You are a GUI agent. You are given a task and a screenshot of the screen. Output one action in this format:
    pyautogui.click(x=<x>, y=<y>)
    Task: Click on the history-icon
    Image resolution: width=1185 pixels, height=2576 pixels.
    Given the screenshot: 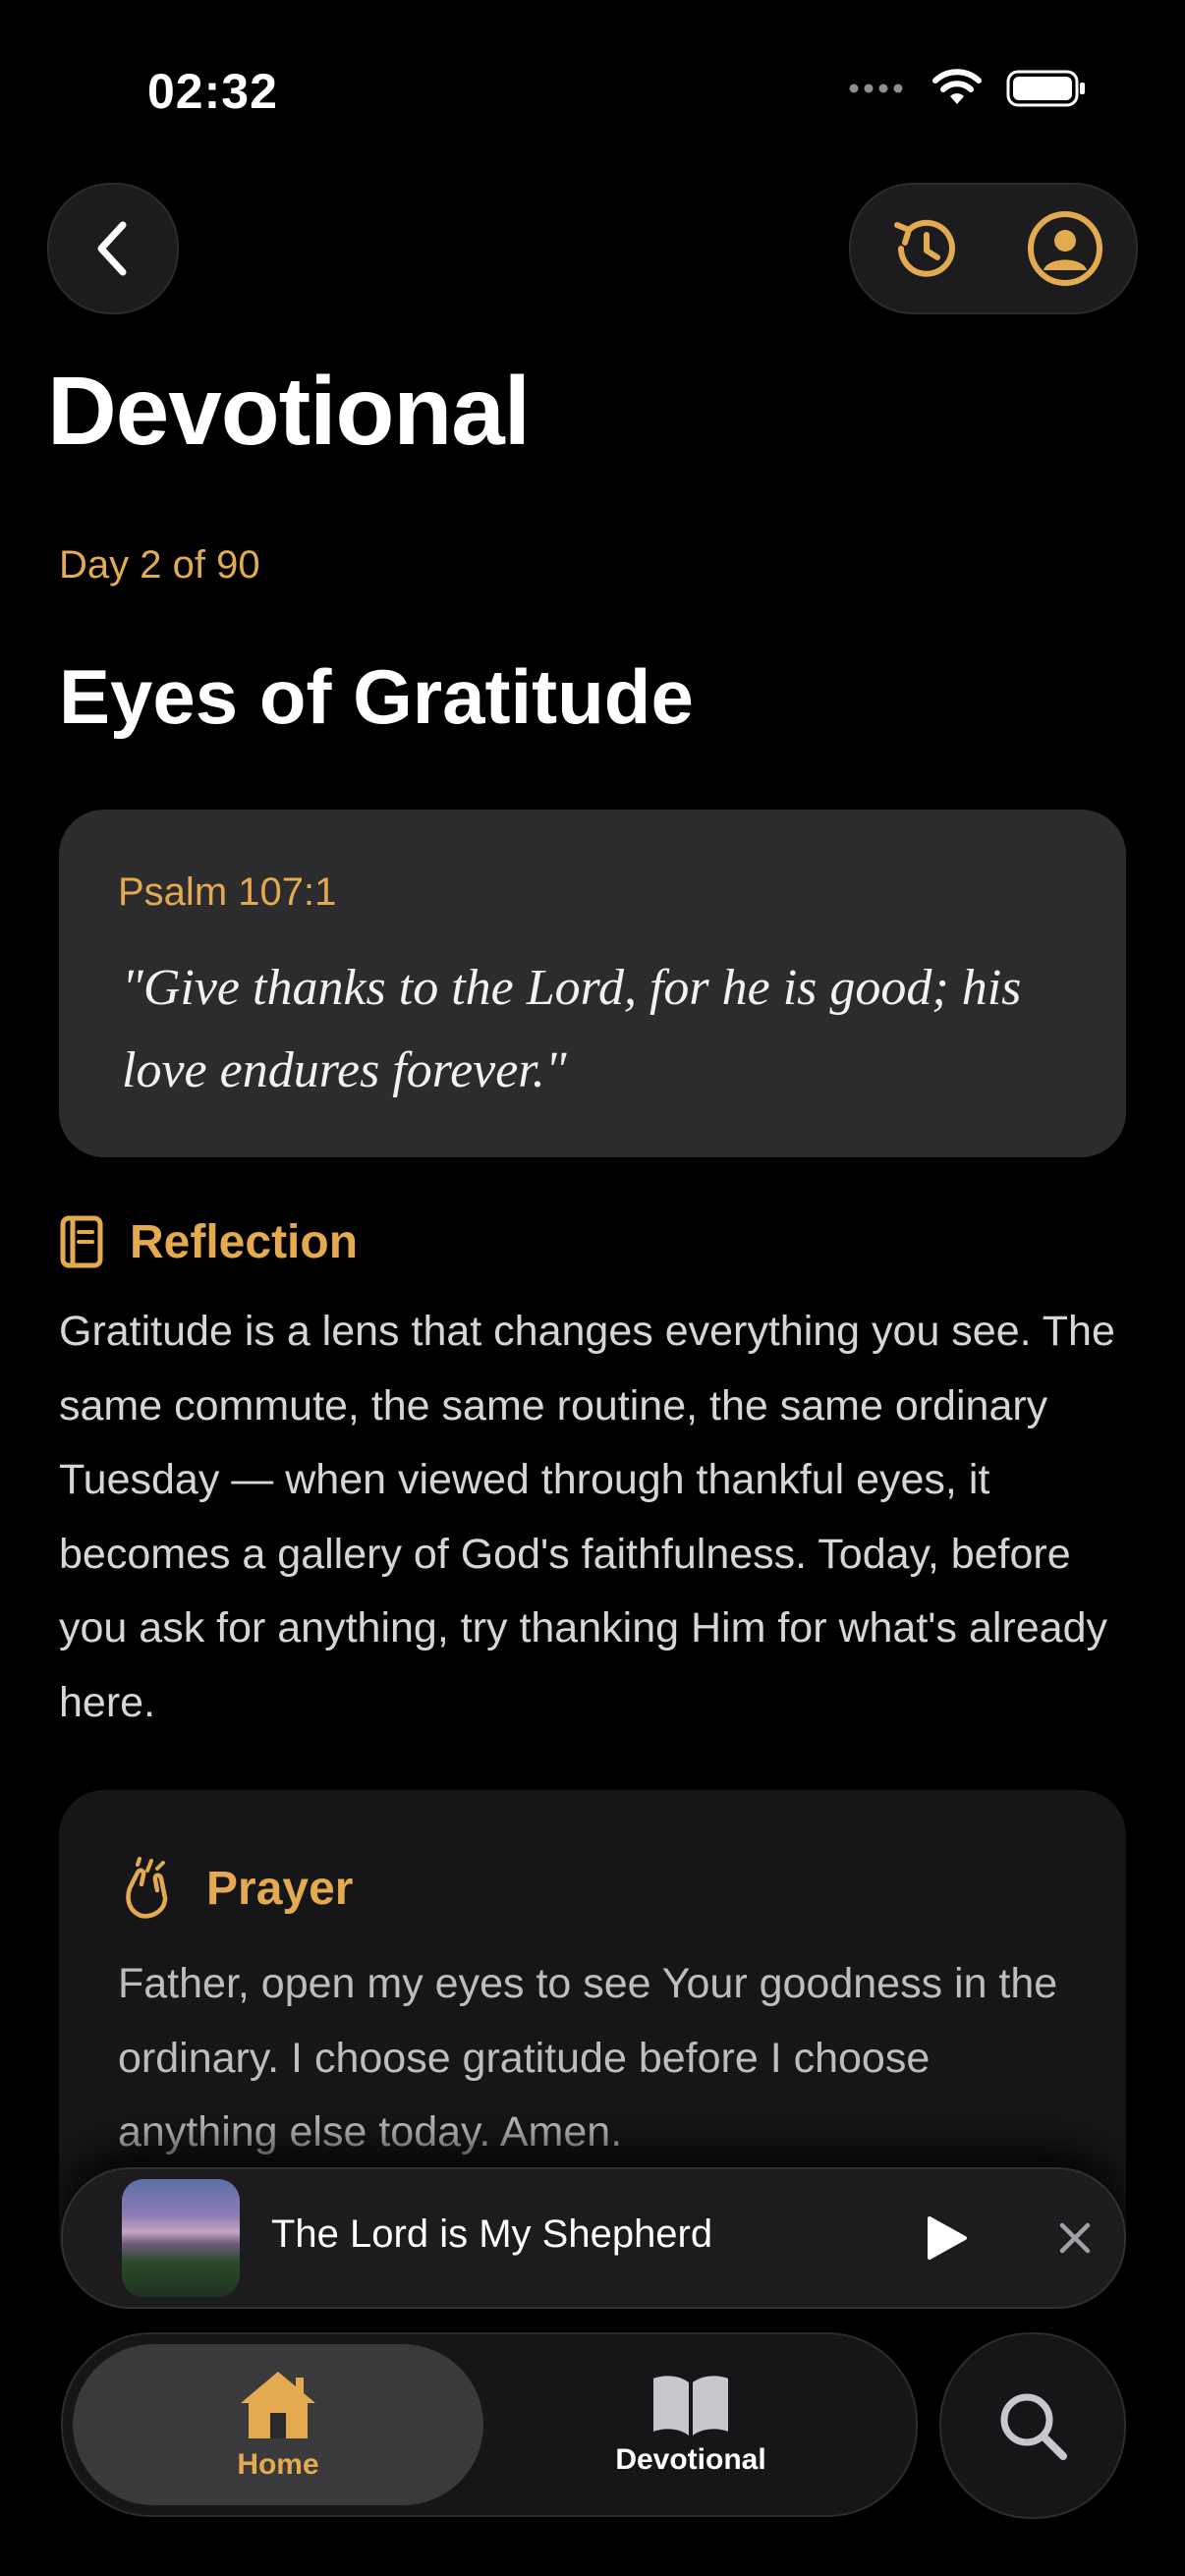 What is the action you would take?
    pyautogui.click(x=924, y=248)
    